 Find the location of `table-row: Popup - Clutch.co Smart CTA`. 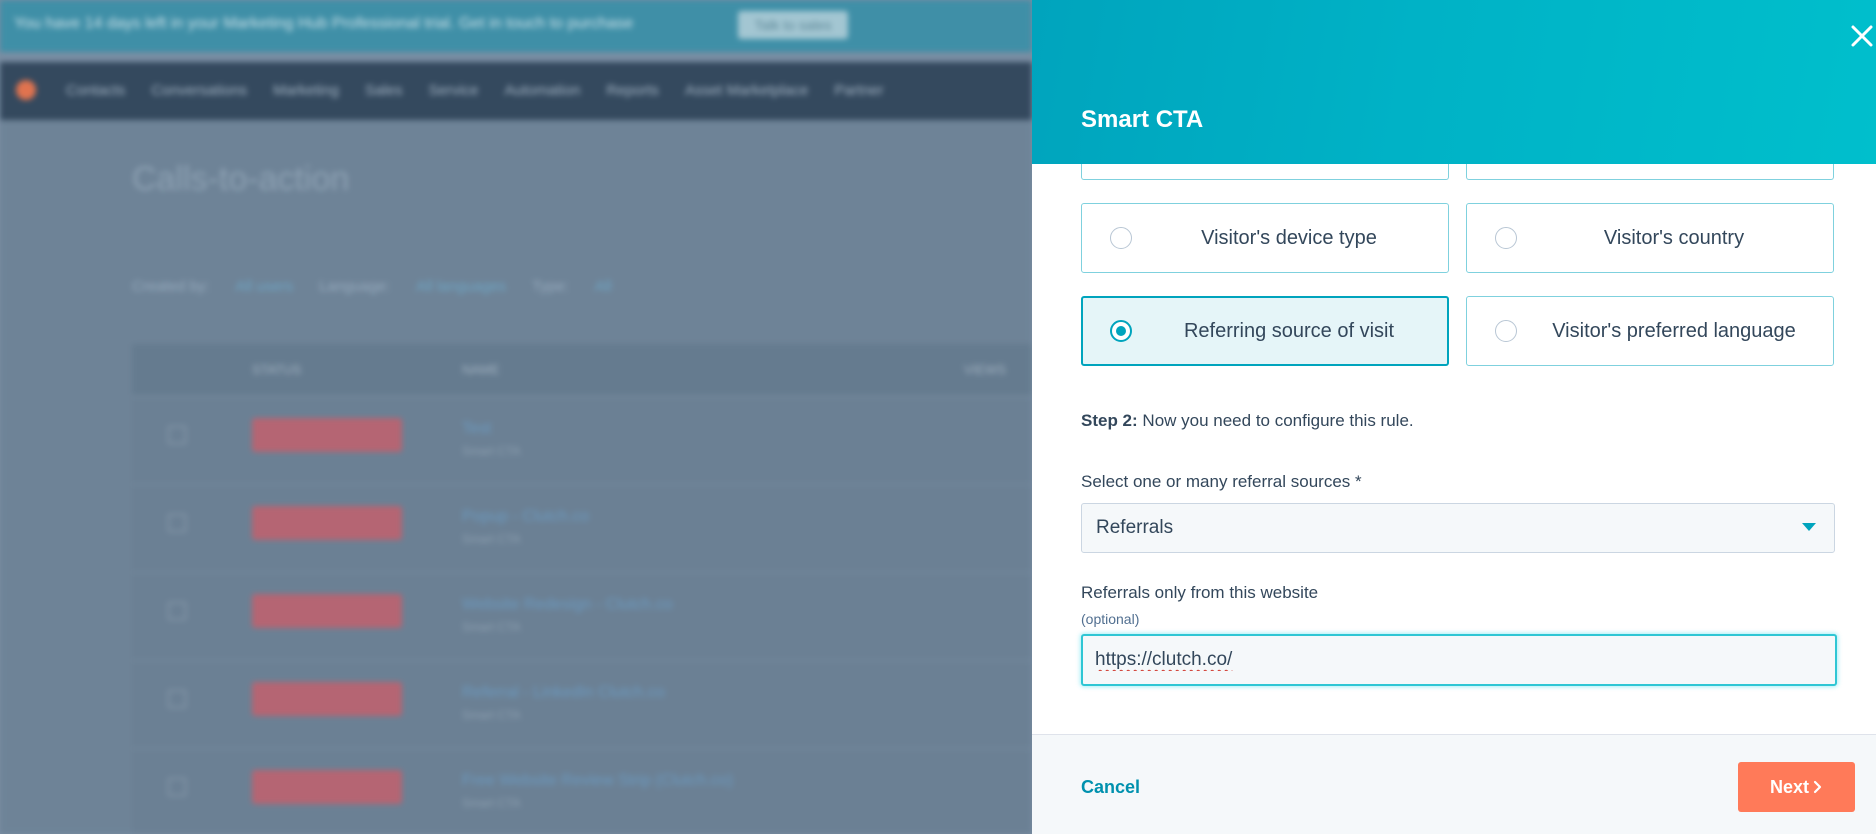

table-row: Popup - Clutch.co Smart CTA is located at coordinates (582, 528).